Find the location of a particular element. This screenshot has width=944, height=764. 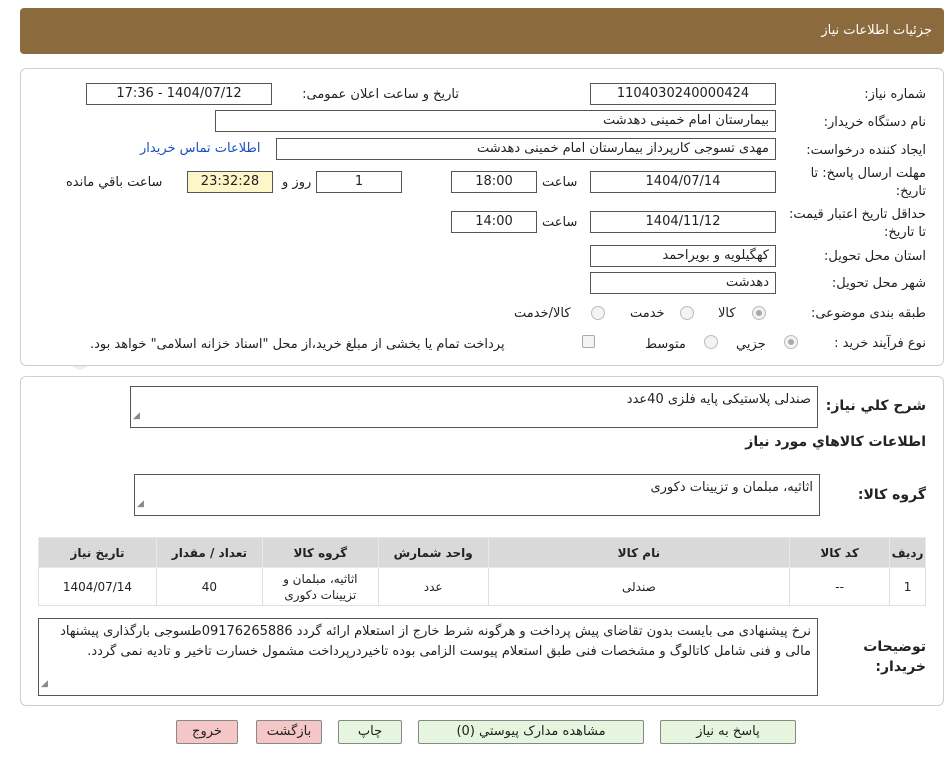

buyer-notes-label: توضیحات خریدار: is located at coordinates (894, 657).